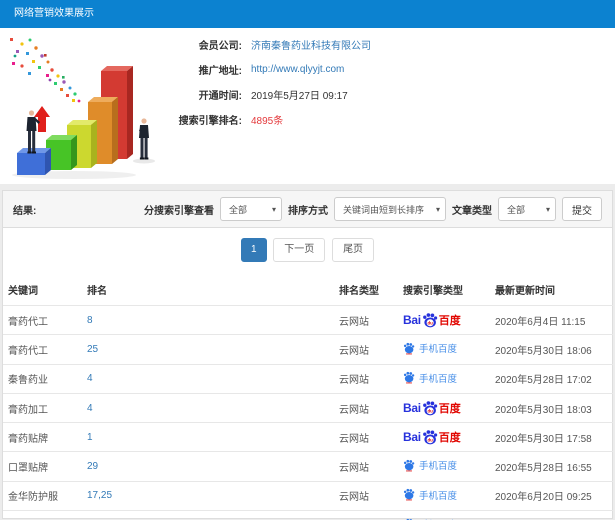 This screenshot has height=520, width=615. I want to click on info-row: 开通时间: 2019年5月27日 09:17, so click(273, 94).